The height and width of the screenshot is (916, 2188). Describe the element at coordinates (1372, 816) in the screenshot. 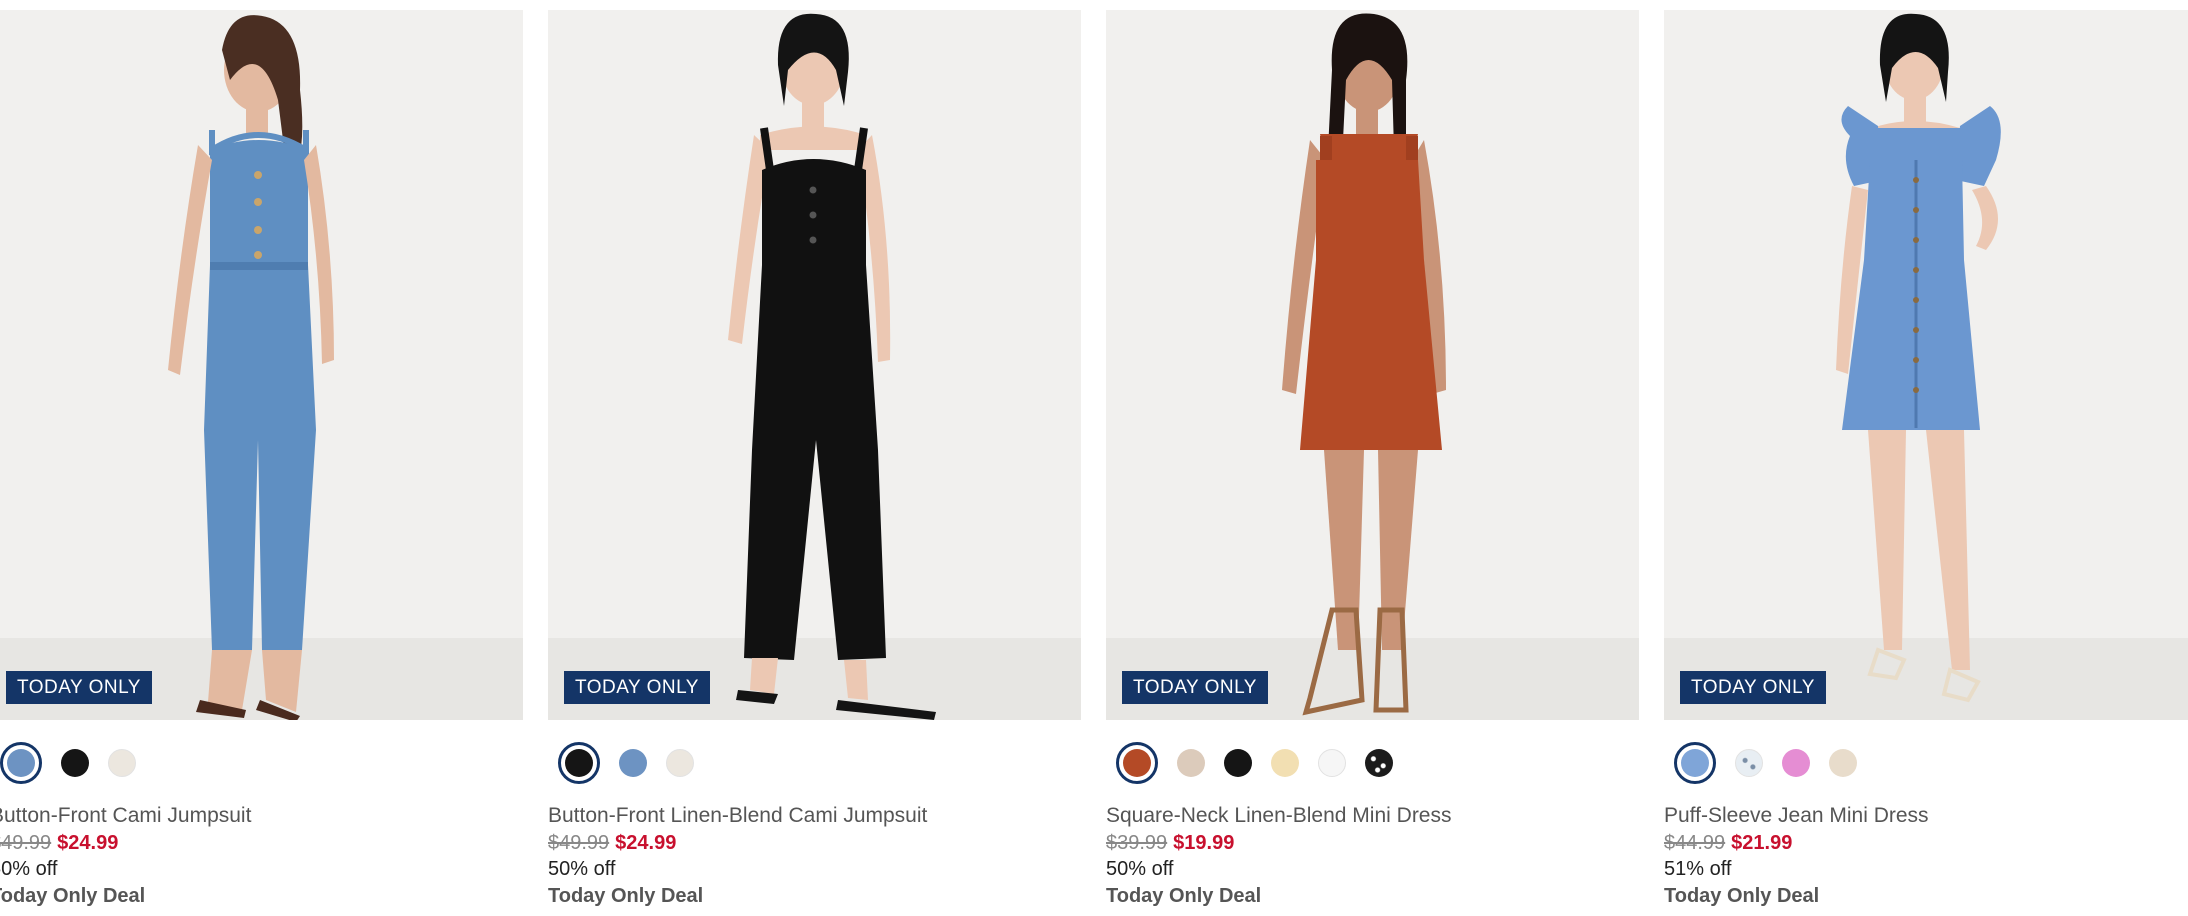

I see `product-title: Square-Neck Linen-Blend Mini Dress` at that location.